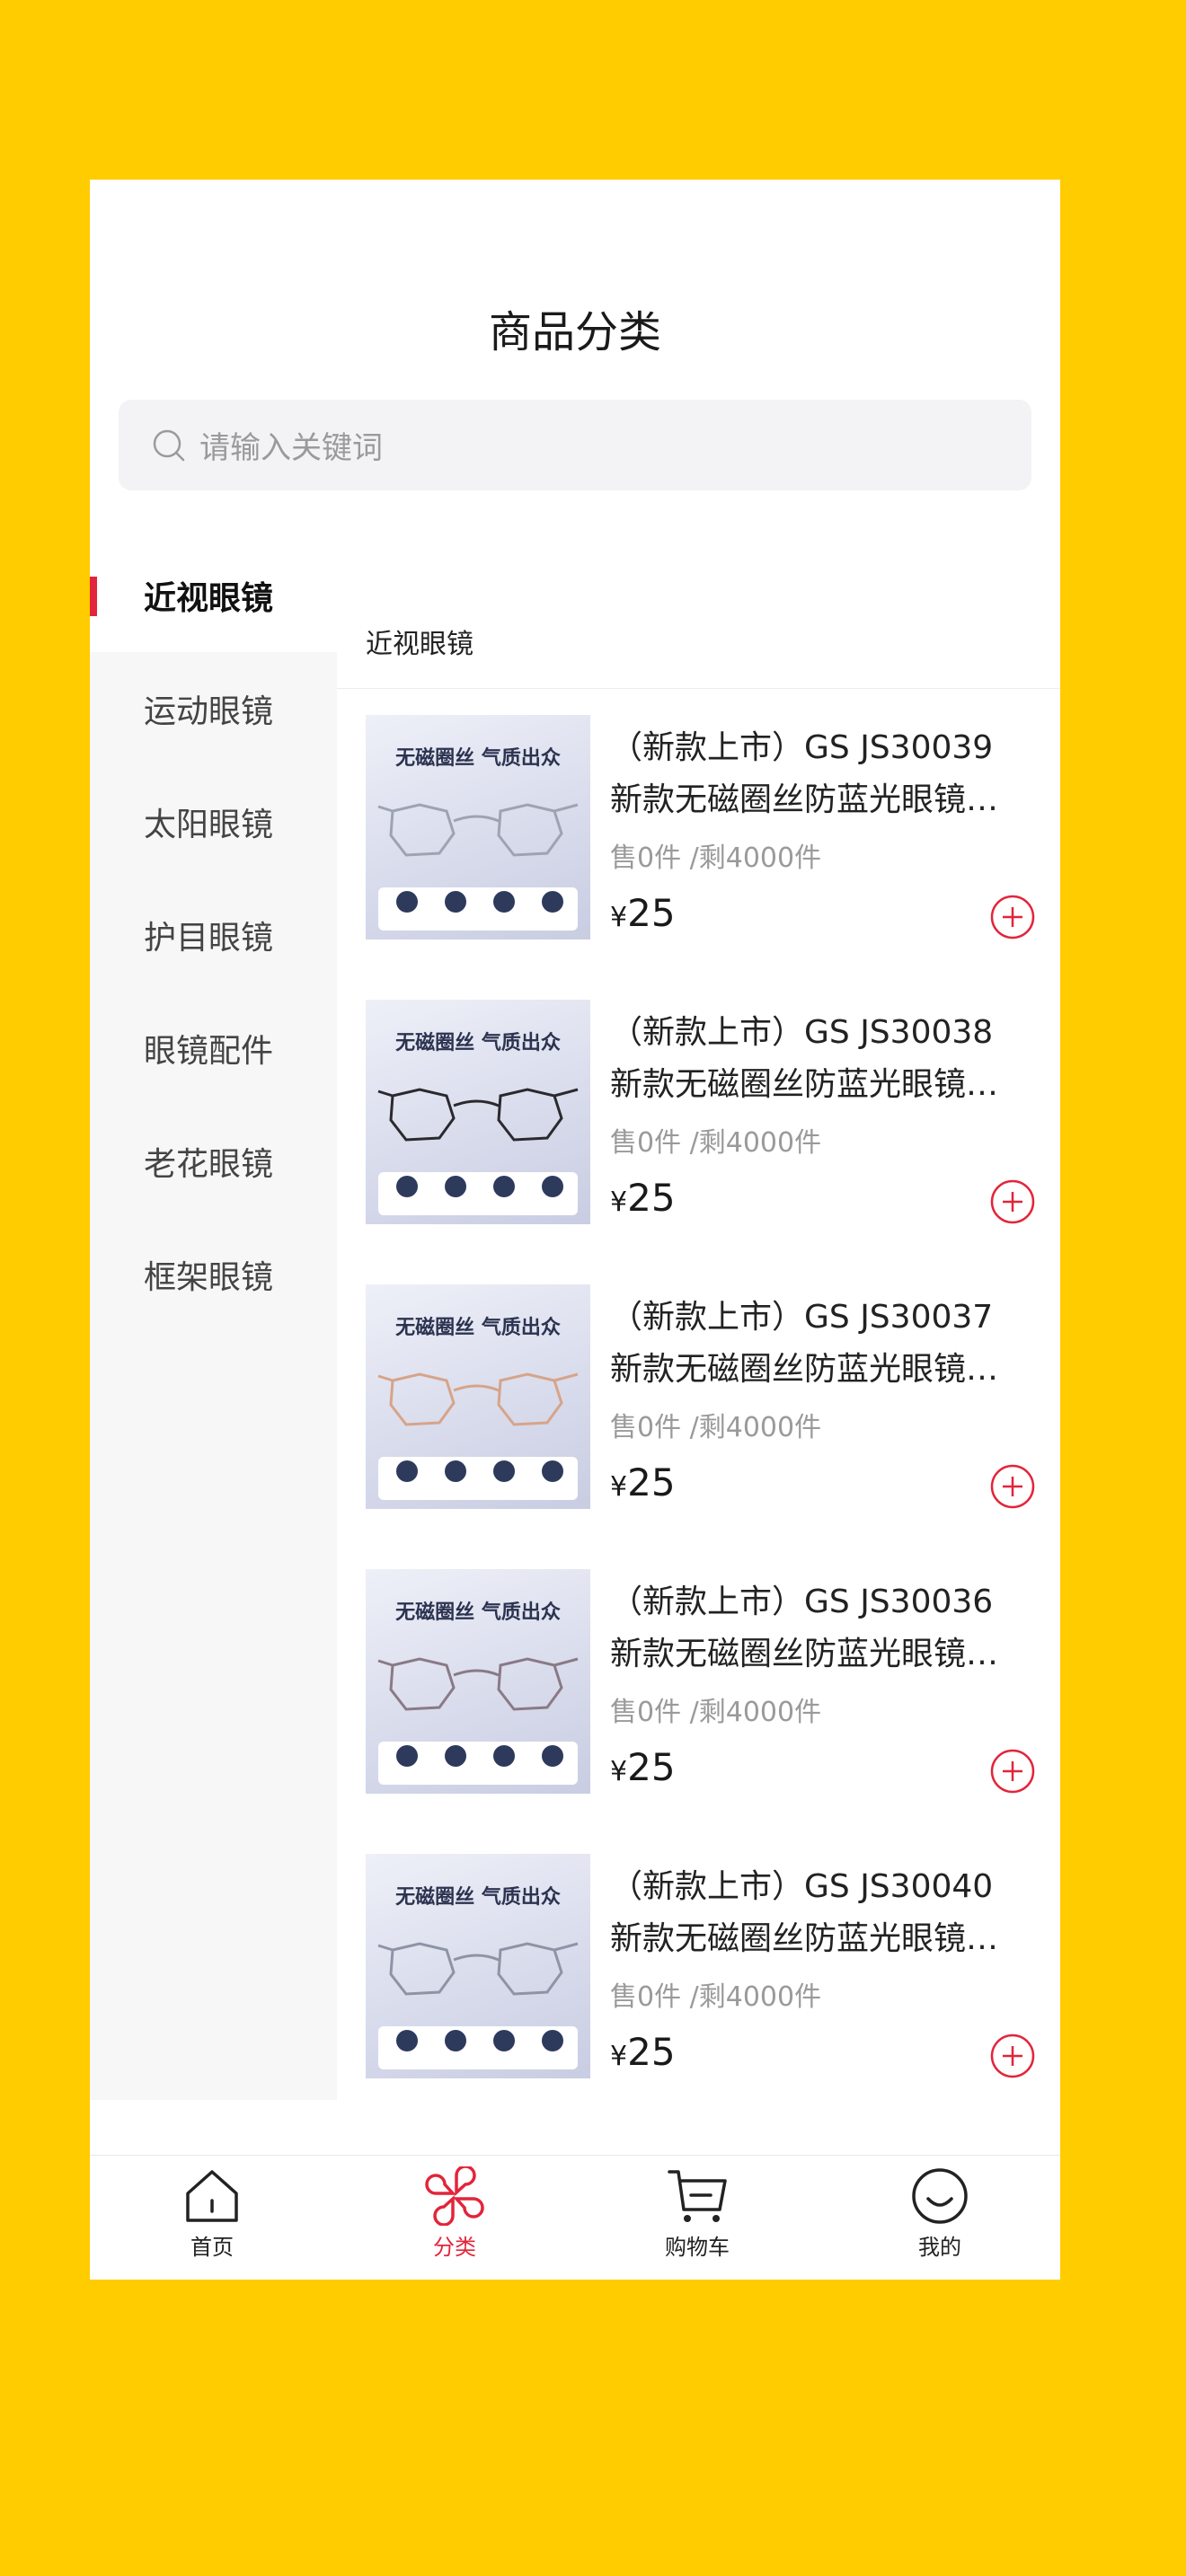  I want to click on tab-label: 分类, so click(454, 2247).